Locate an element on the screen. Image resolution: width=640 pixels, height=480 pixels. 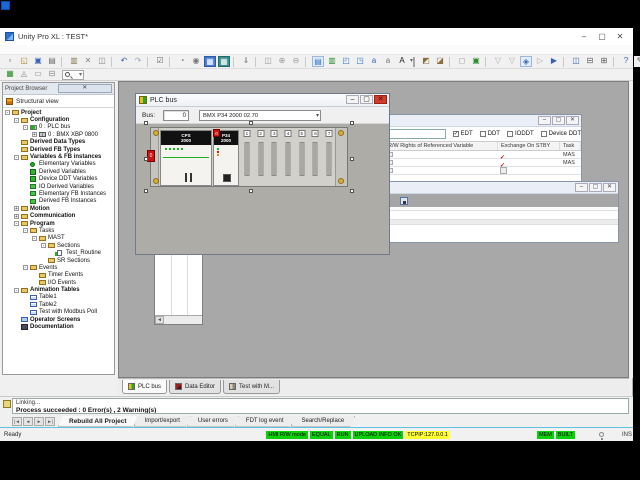
simulation-mode-icon: ▦ is located at coordinates (224, 61).